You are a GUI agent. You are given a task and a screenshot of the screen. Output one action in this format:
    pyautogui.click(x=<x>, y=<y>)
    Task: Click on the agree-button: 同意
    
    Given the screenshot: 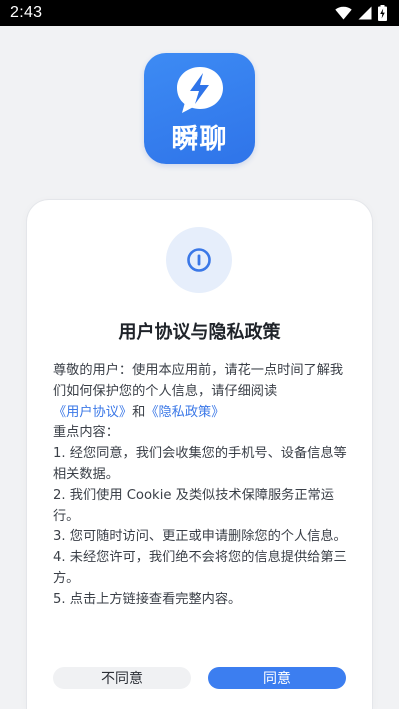 What is the action you would take?
    pyautogui.click(x=277, y=678)
    